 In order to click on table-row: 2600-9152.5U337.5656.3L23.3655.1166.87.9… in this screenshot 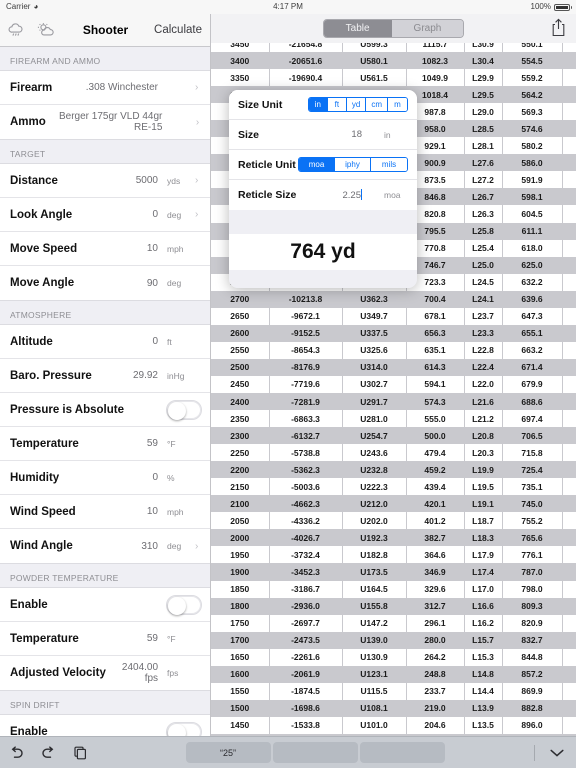, I will do `click(393, 333)`.